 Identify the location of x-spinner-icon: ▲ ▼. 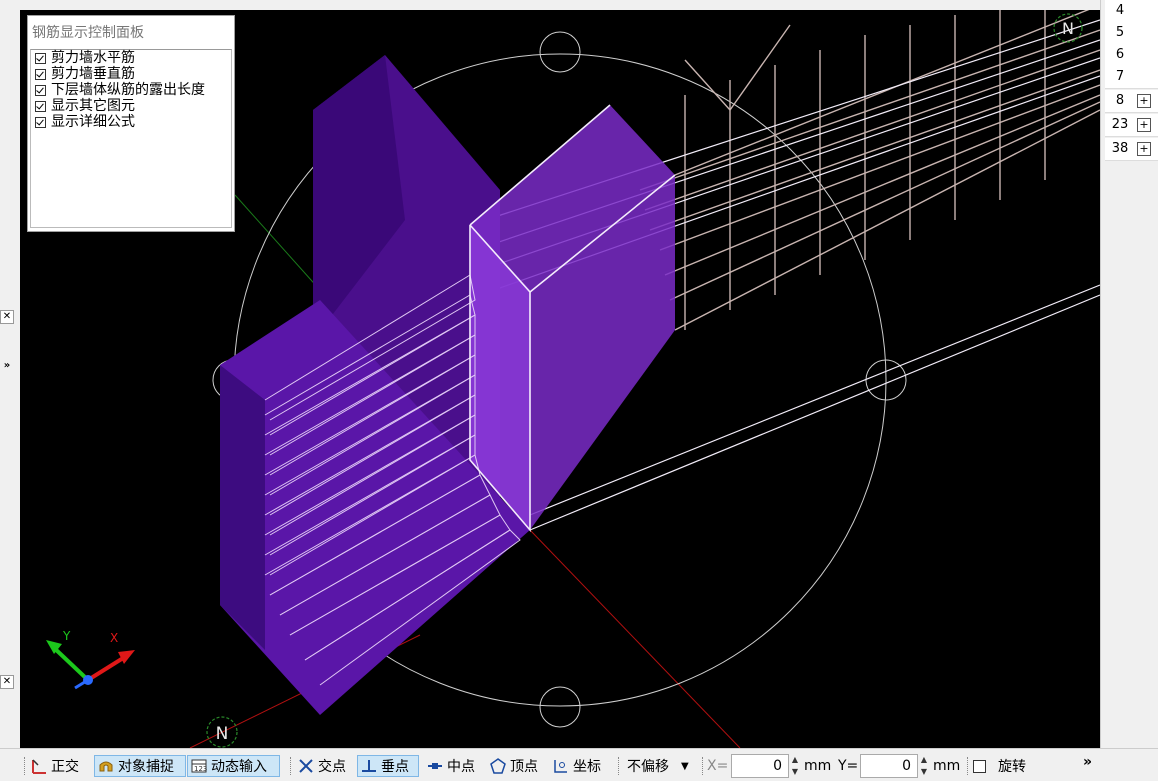
(795, 766).